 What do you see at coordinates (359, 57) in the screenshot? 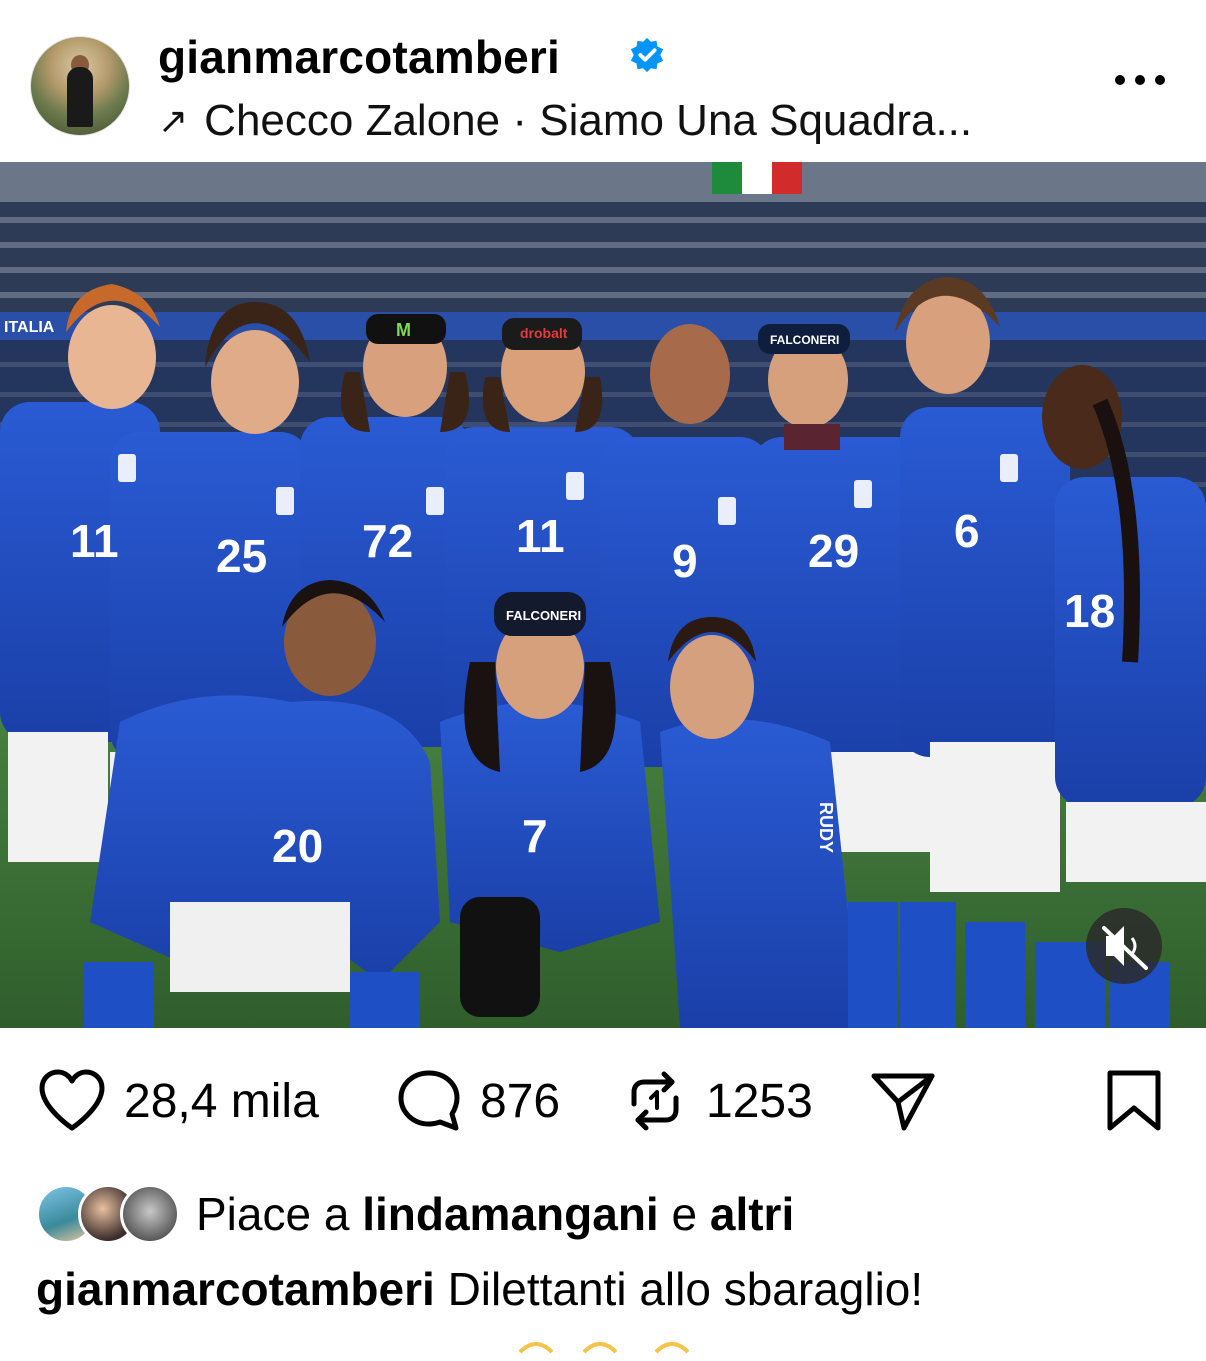
I see `post-username: gianmarcotamberi` at bounding box center [359, 57].